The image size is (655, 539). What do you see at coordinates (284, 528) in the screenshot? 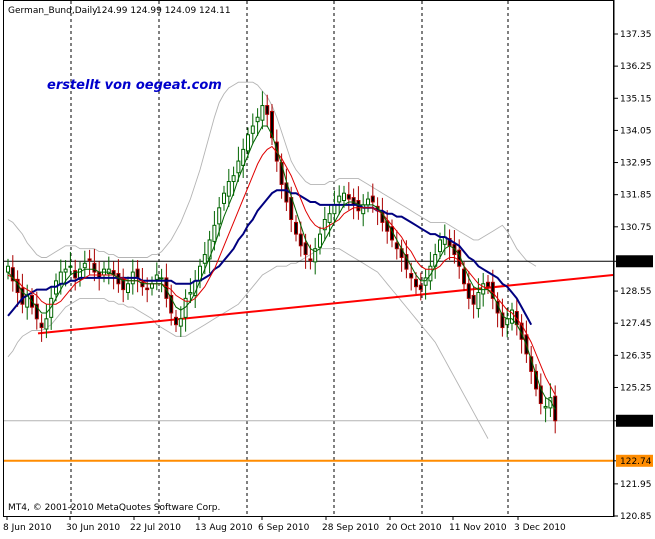
I see `x-tick-label-4: 6 Sep 2010` at bounding box center [284, 528].